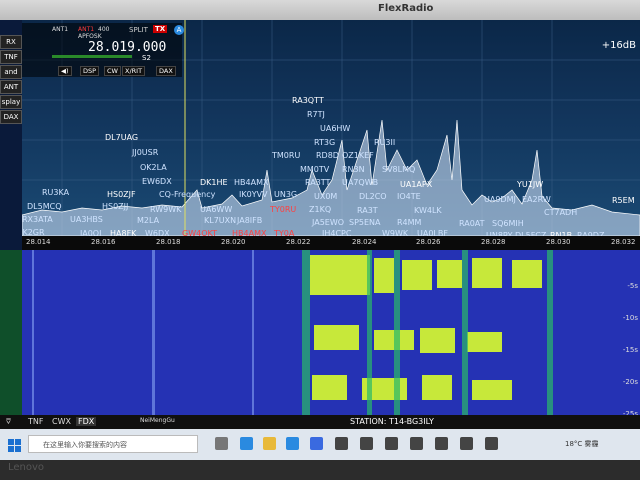  I want to click on band-button: and, so click(11, 72).